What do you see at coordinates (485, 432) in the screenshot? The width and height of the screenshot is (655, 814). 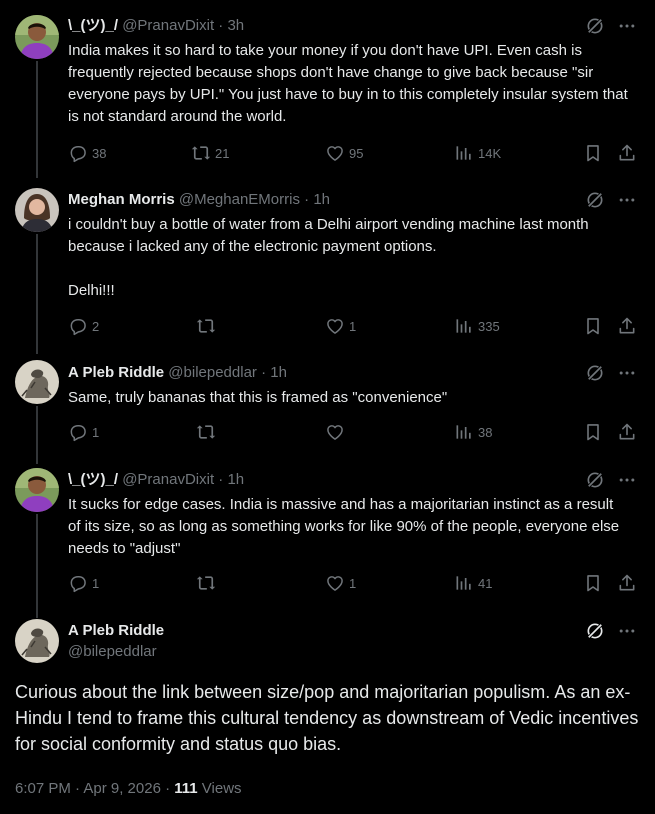 I see `view-count: 38` at bounding box center [485, 432].